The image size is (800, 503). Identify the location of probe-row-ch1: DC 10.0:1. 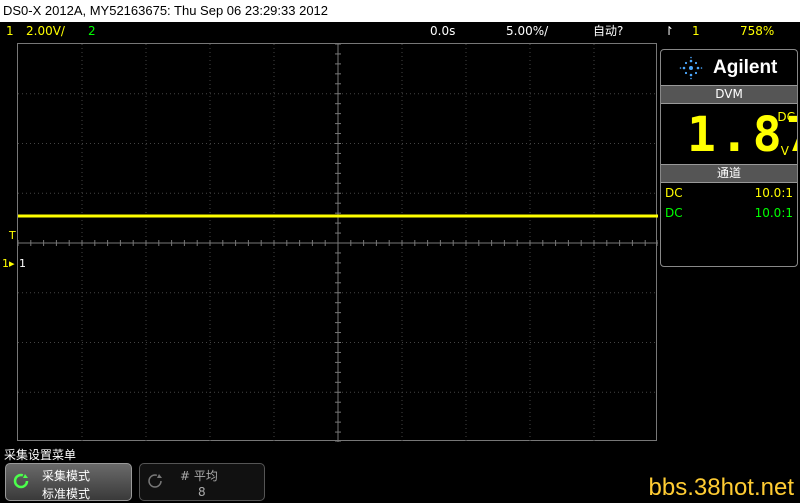
(729, 193).